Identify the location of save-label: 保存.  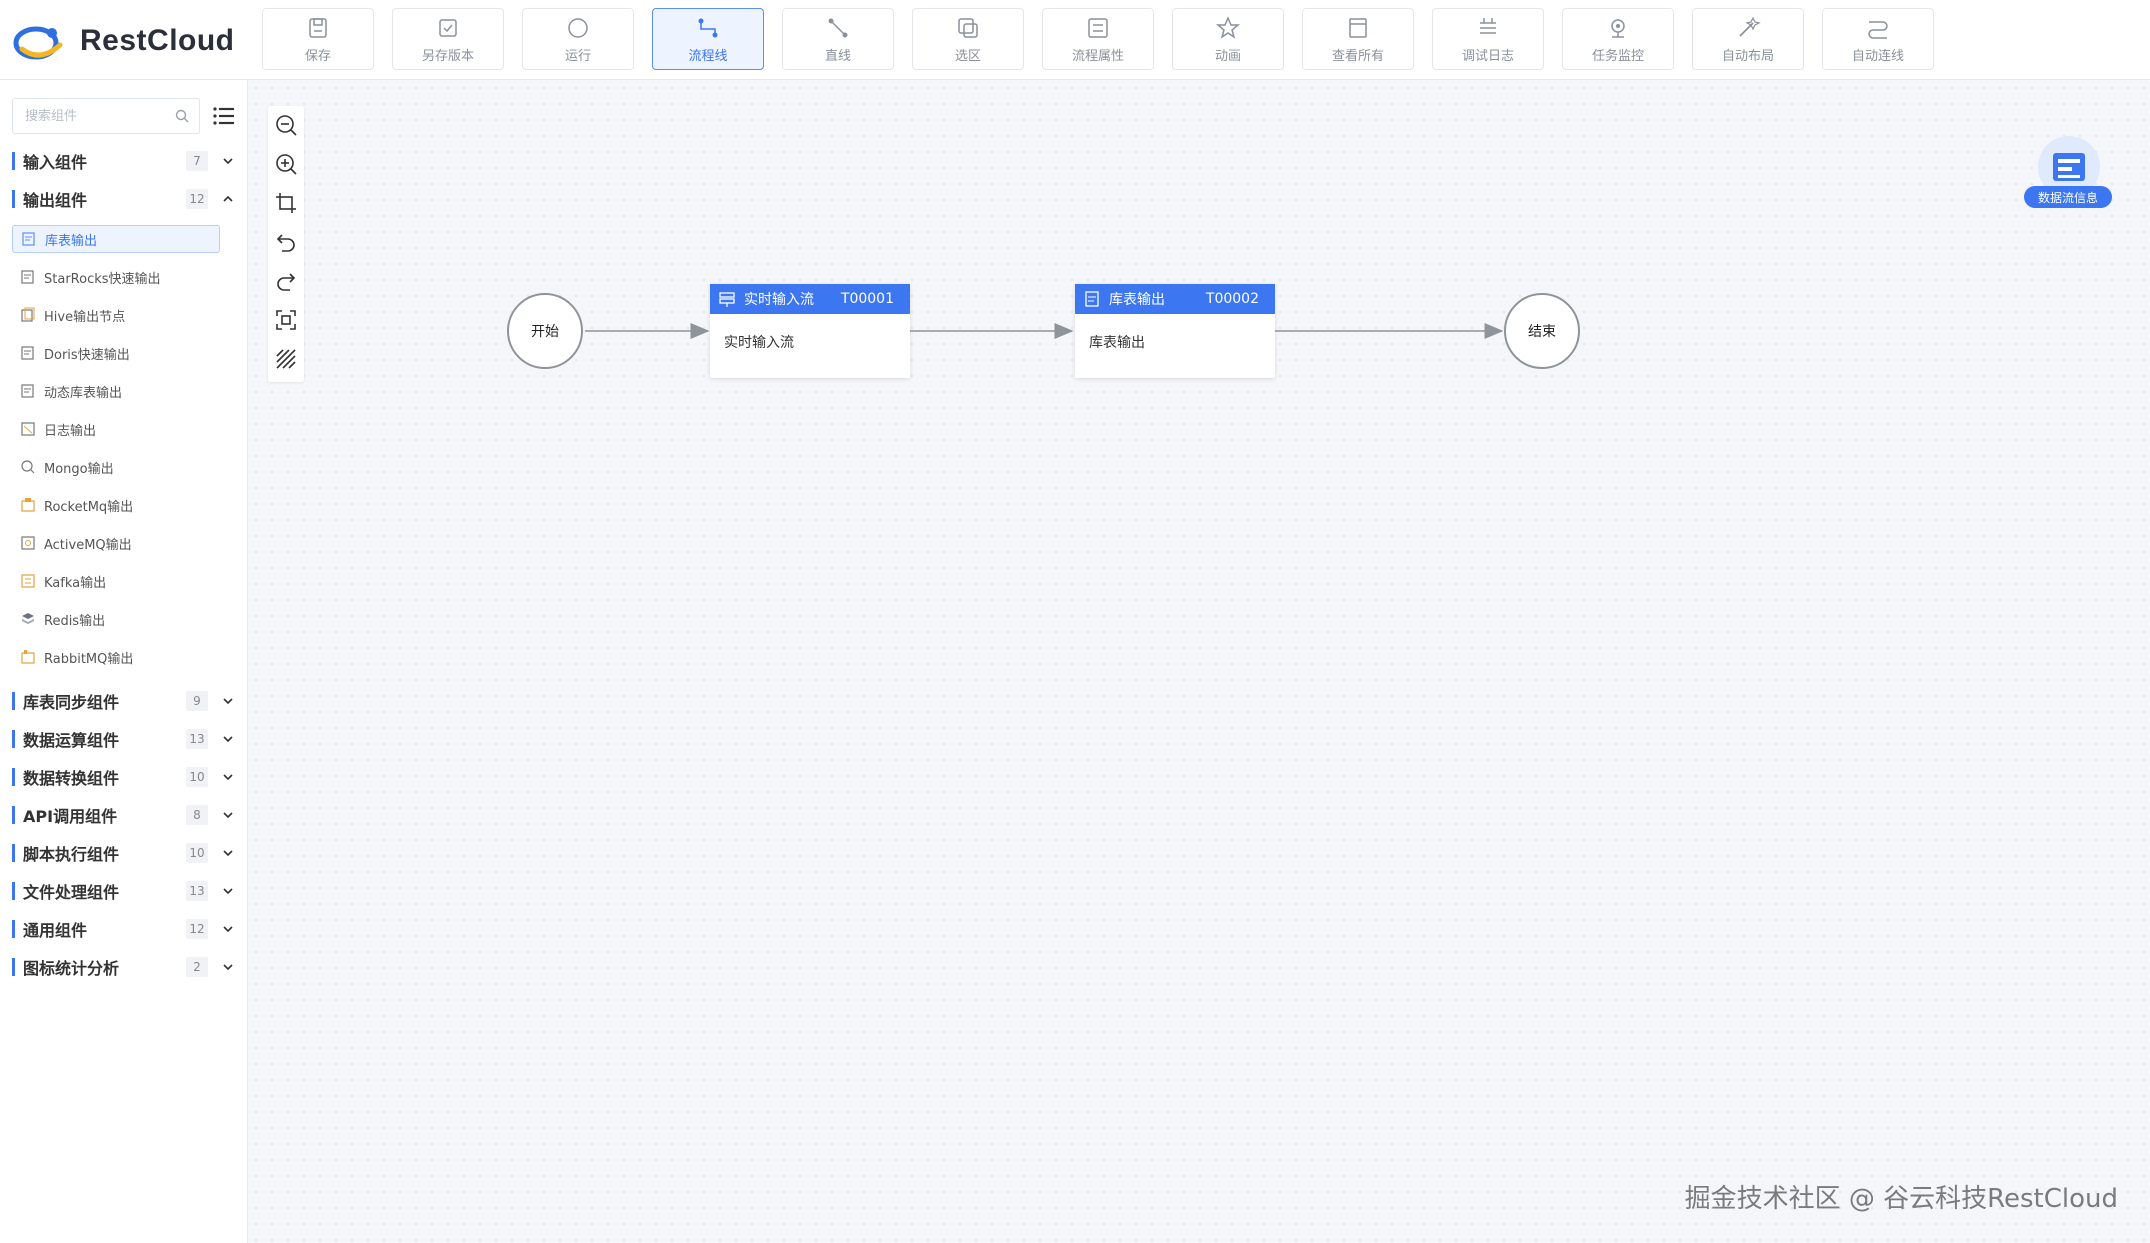
(317, 56).